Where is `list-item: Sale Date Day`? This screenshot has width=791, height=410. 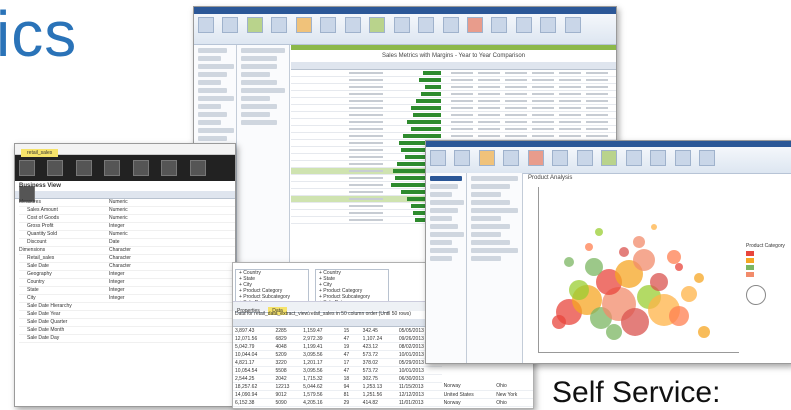 list-item: Sale Date Day is located at coordinates (127, 339).